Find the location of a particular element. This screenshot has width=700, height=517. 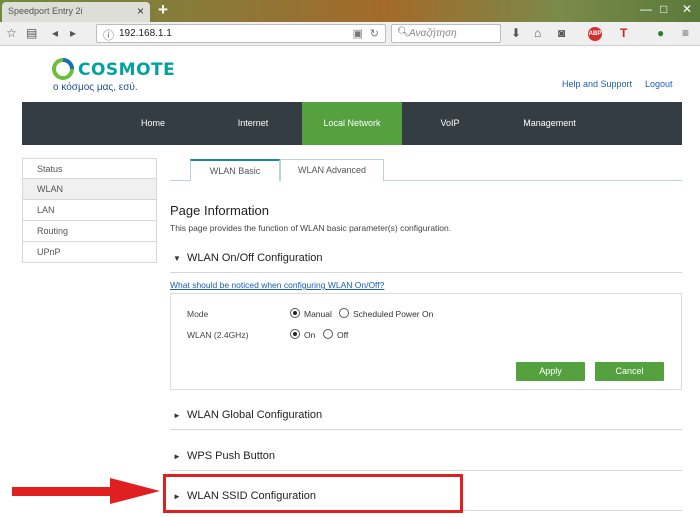

nav-item-home: Home is located at coordinates (153, 123).